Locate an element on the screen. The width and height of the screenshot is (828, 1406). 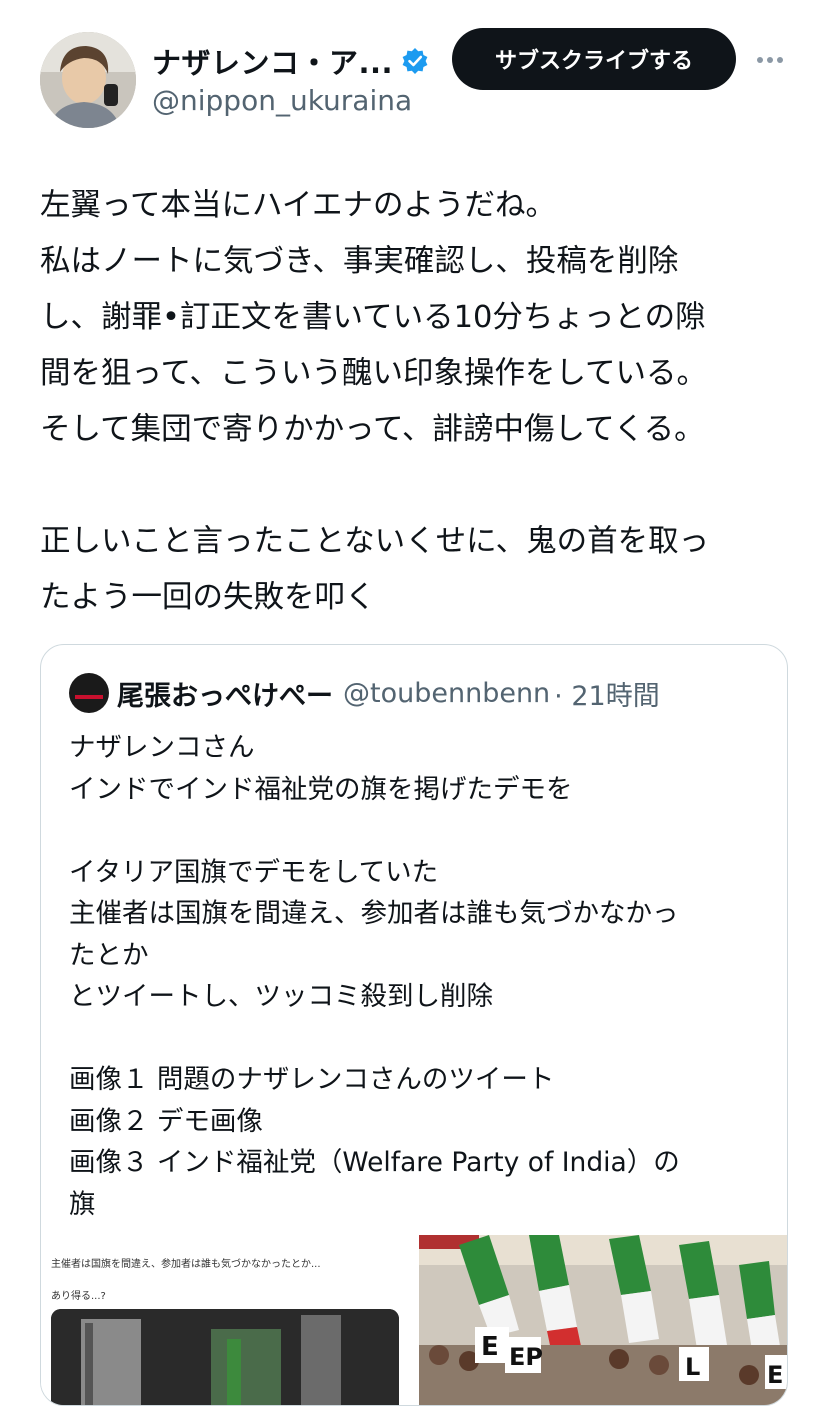
quote-line: インドでインド福祉党の旗を掲げたデモを is located at coordinates (321, 789).